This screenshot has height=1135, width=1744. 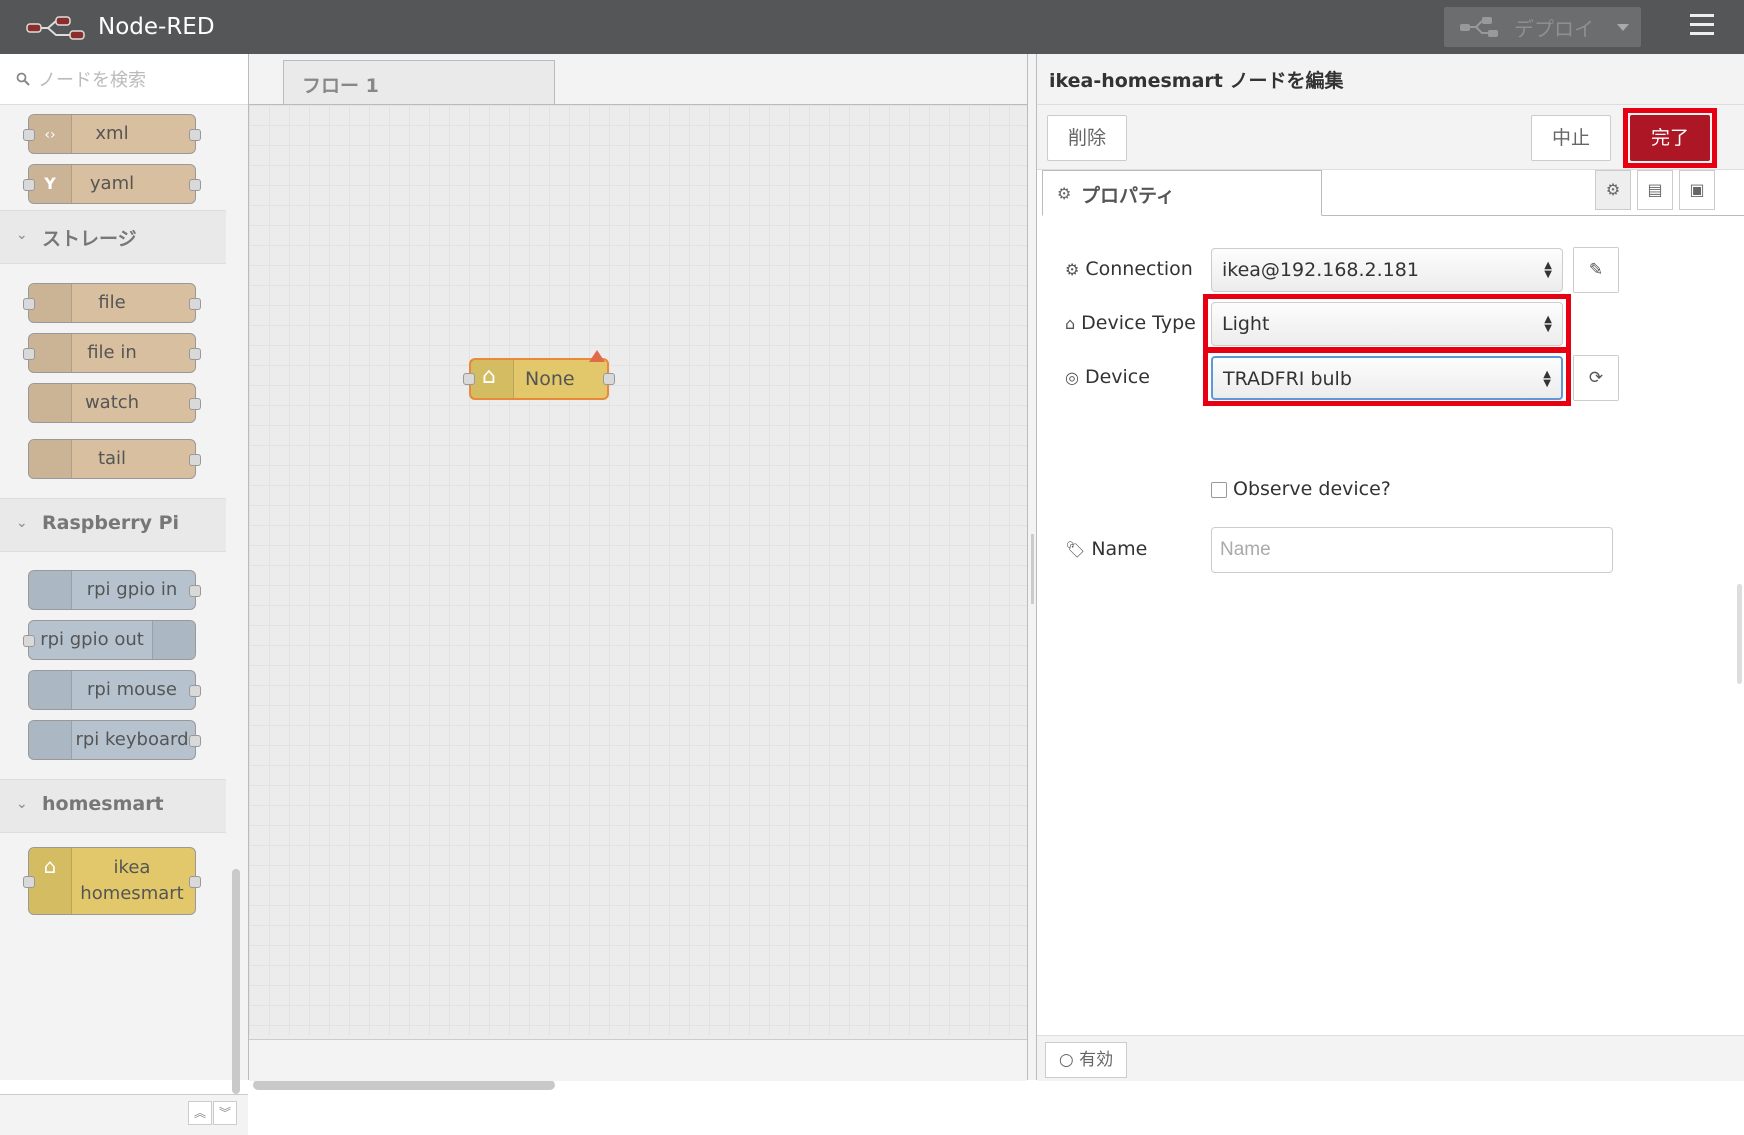 I want to click on observe-device-checkbox, so click(x=1219, y=490).